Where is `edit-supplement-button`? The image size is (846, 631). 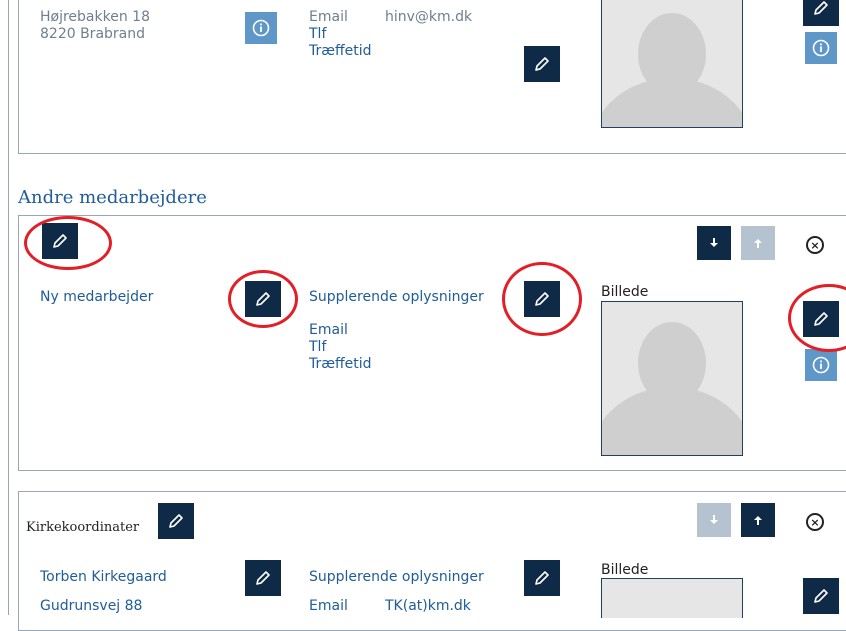 edit-supplement-button is located at coordinates (542, 578).